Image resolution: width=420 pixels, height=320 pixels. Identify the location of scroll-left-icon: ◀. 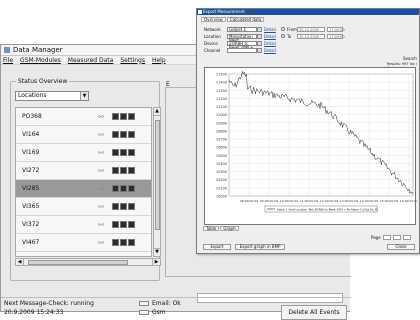
(20, 262).